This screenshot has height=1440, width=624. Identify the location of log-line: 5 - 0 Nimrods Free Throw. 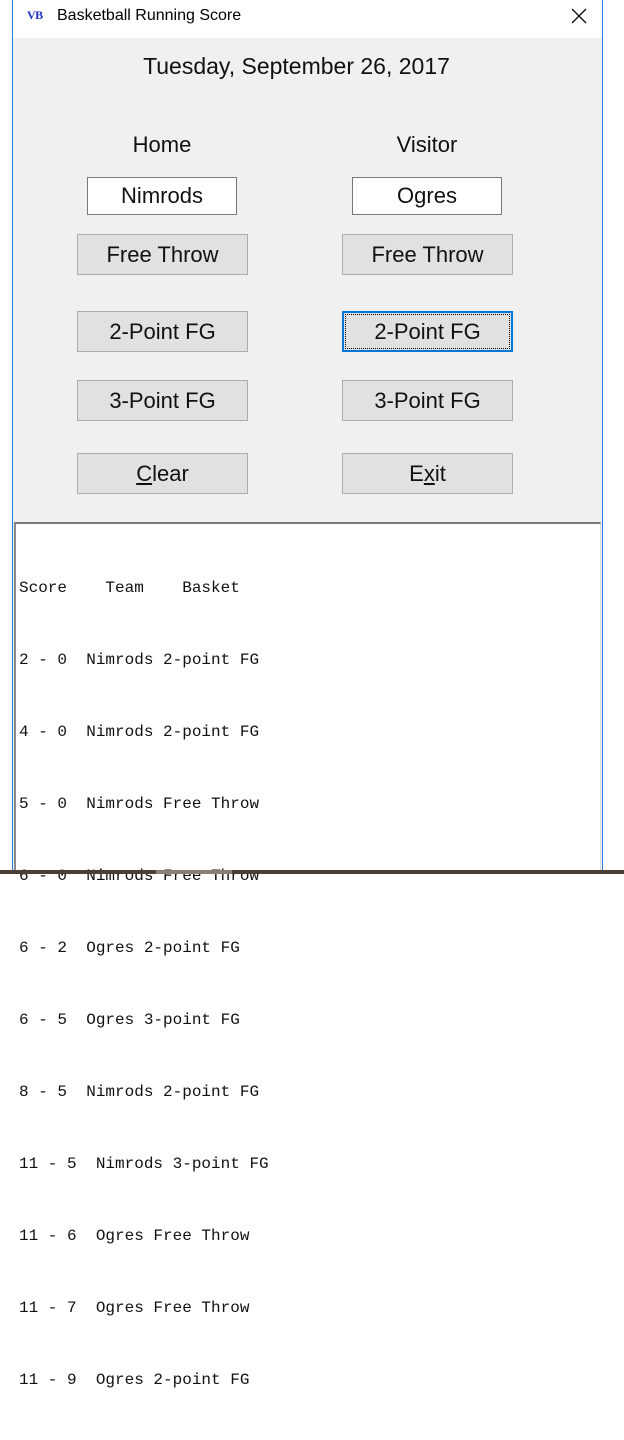
(139, 804).